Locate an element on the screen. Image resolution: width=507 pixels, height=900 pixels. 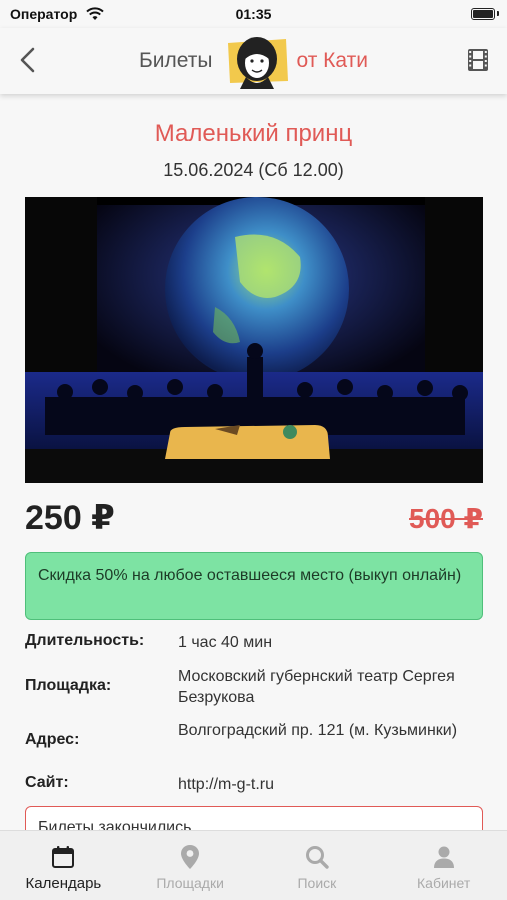
tab-label: Календарь is located at coordinates (63, 883).